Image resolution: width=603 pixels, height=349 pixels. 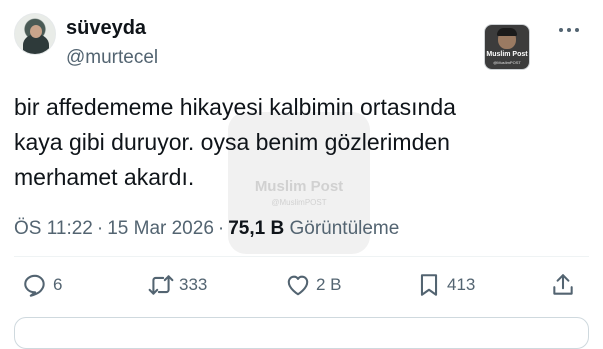 I want to click on tweet-meta: ÖS 11:22 · 15 Mar 2026 · 75,1 B Görüntüleme, so click(x=206, y=229).